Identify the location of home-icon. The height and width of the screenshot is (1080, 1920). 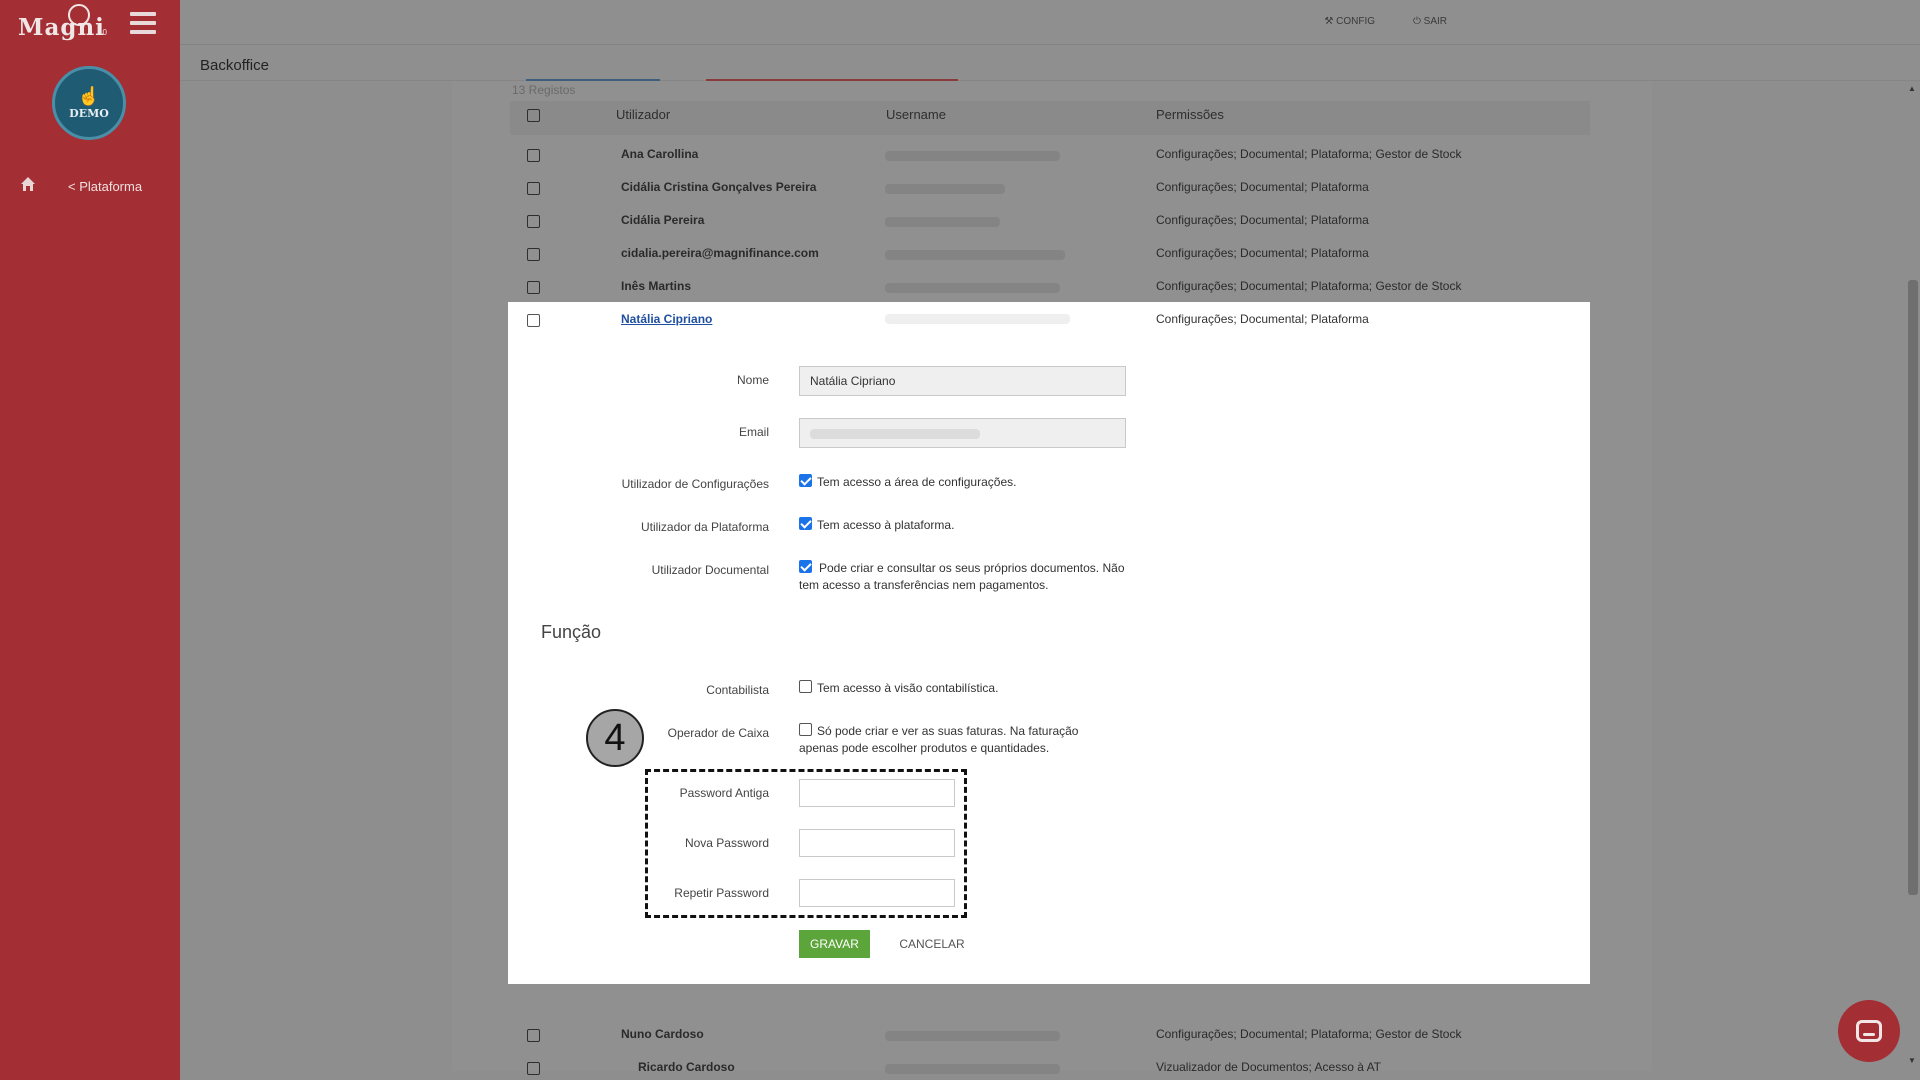
(28, 184).